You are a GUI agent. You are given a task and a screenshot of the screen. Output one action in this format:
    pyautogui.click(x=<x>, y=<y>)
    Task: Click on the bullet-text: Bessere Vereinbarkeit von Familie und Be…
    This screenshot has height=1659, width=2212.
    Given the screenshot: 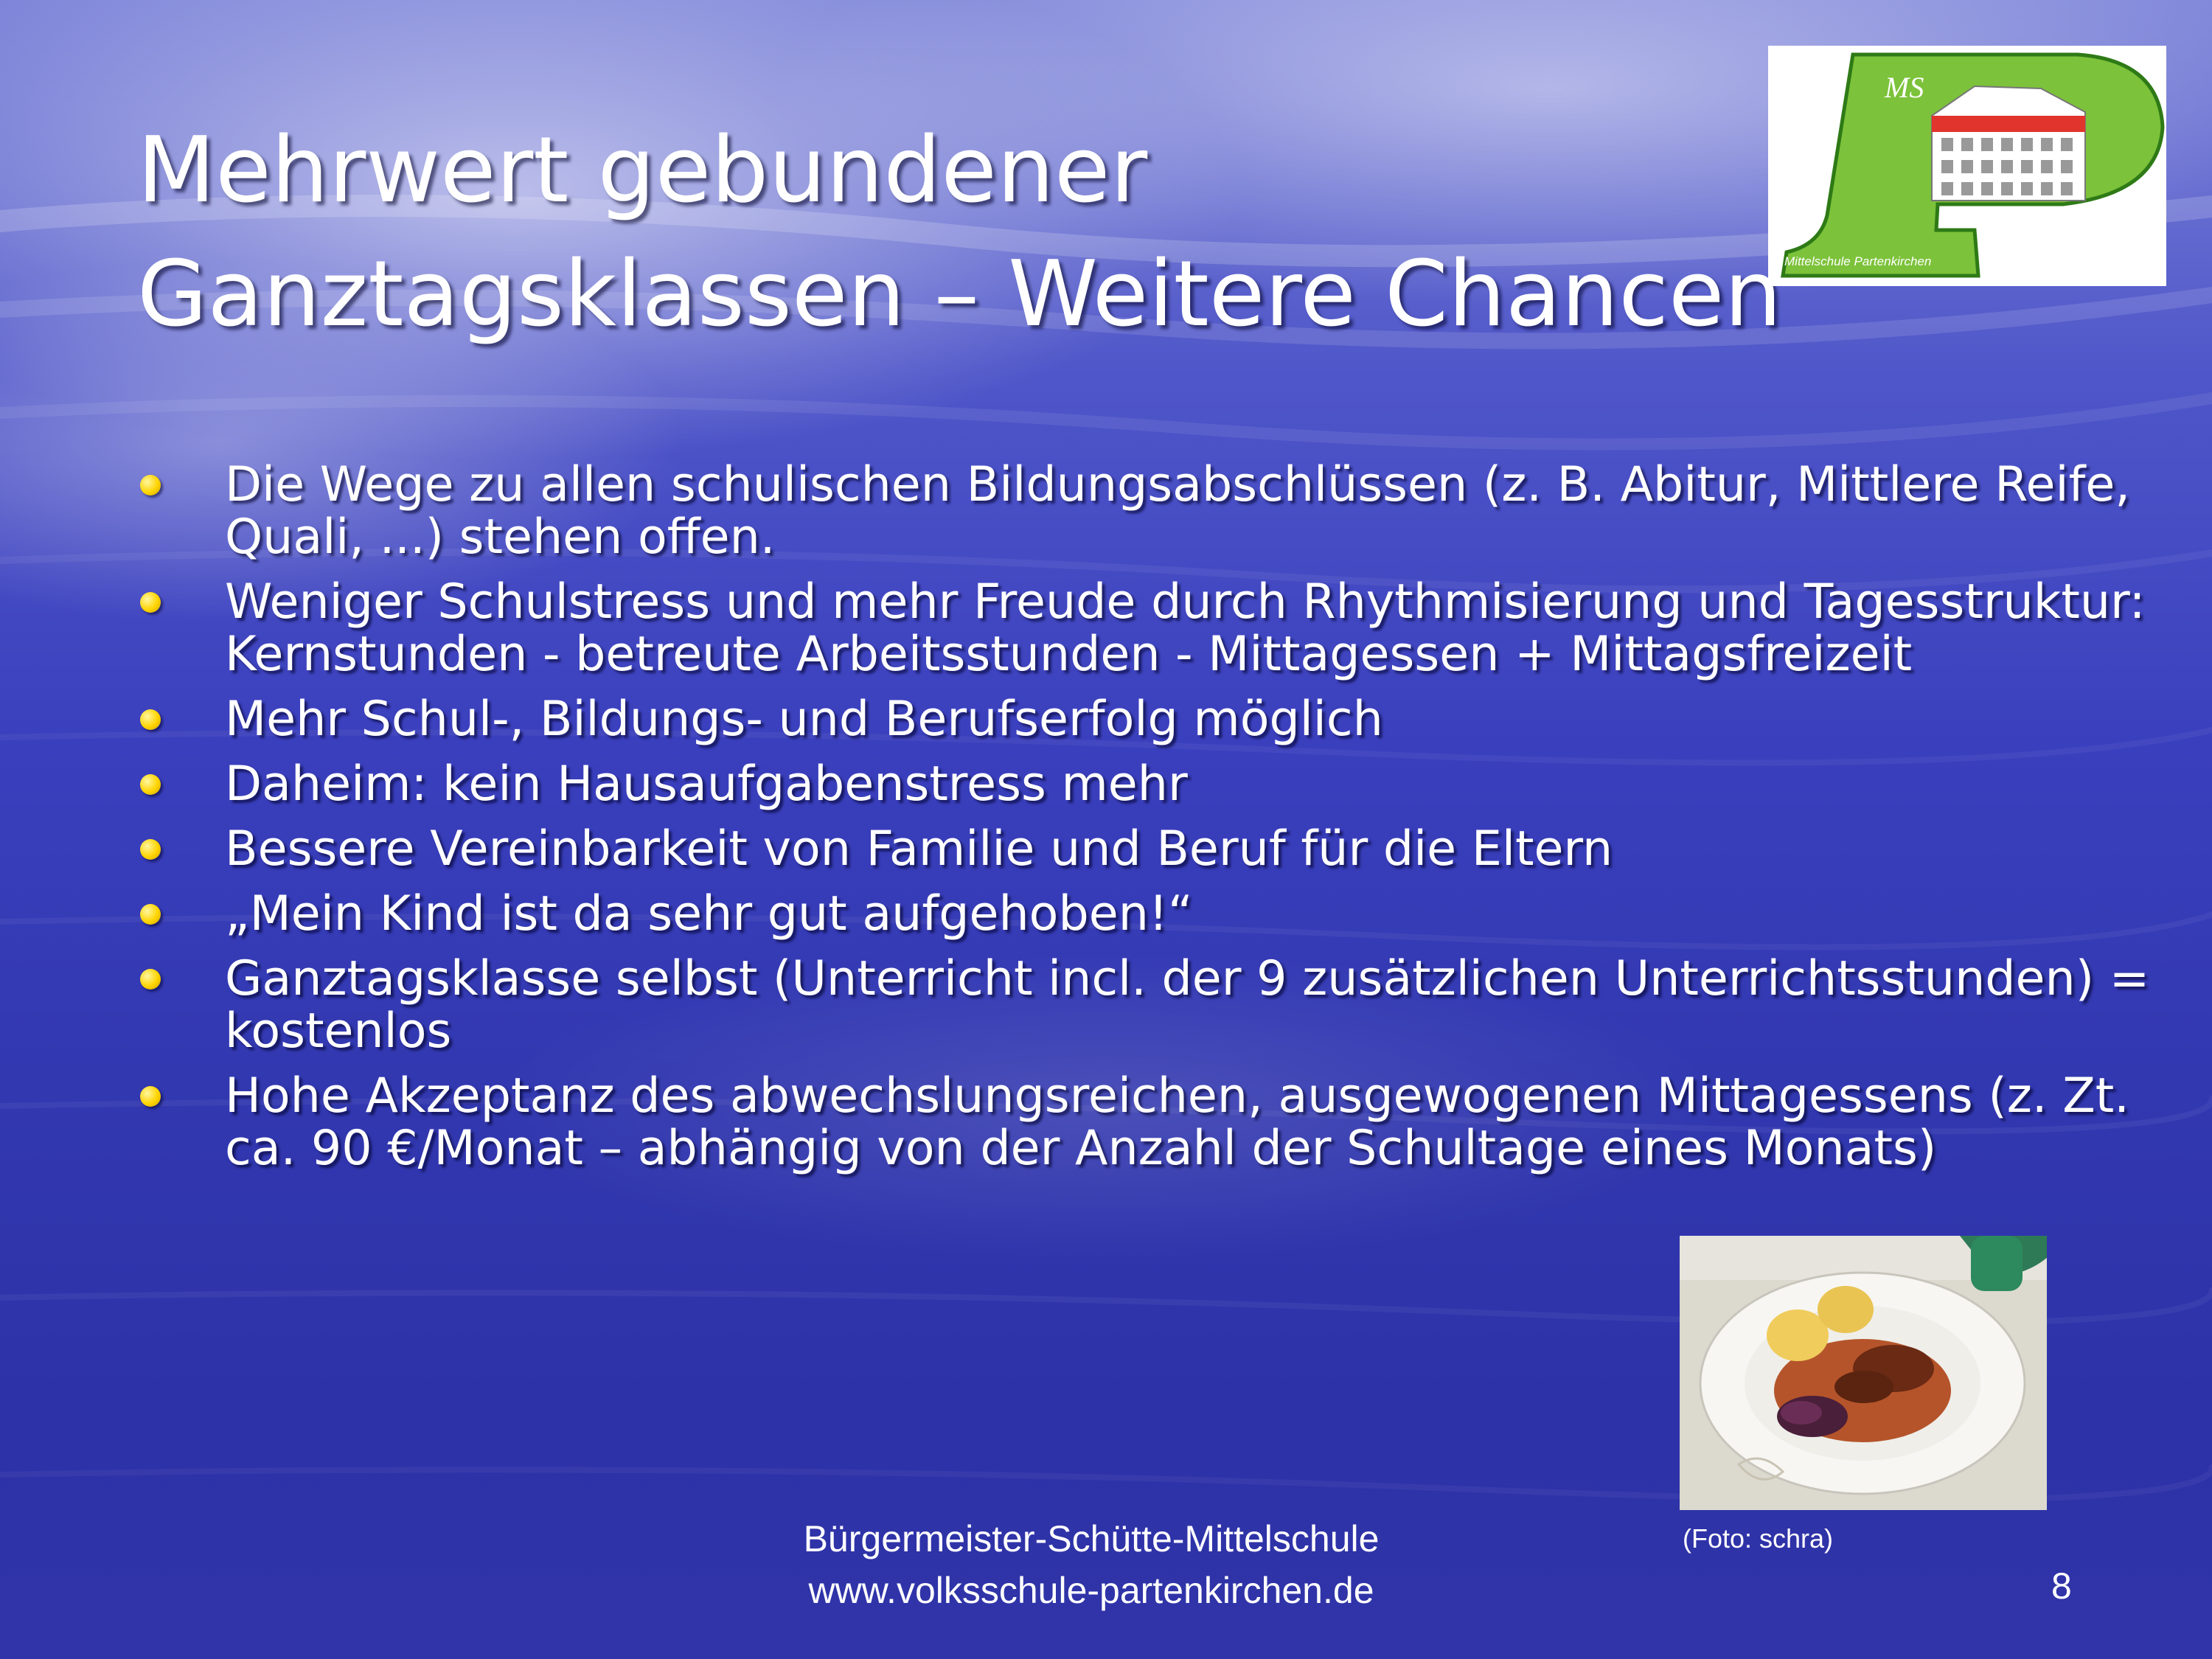 What is the action you would take?
    pyautogui.click(x=919, y=849)
    